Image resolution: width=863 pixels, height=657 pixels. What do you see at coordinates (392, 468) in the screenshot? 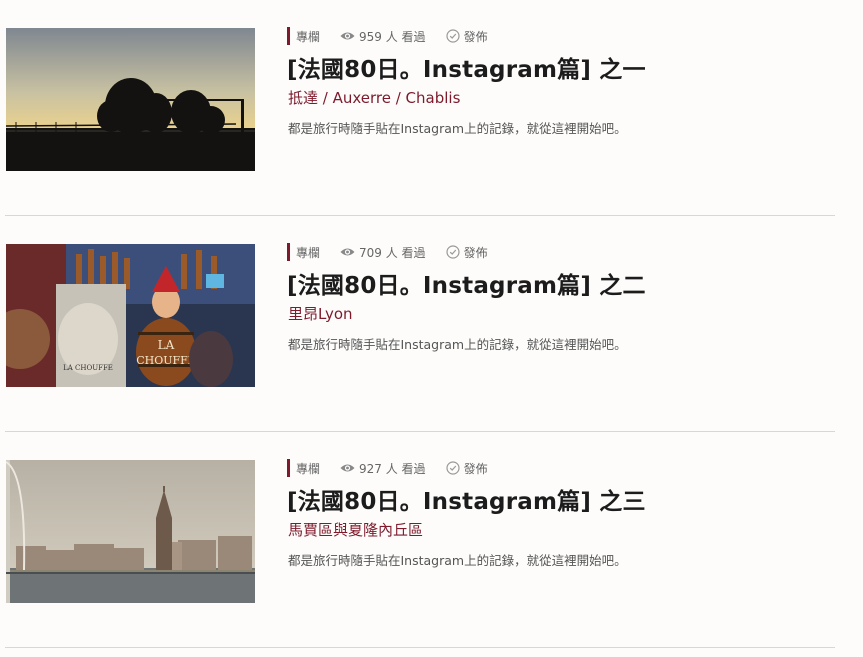
I see `view-count-text: 927 人 看過` at bounding box center [392, 468].